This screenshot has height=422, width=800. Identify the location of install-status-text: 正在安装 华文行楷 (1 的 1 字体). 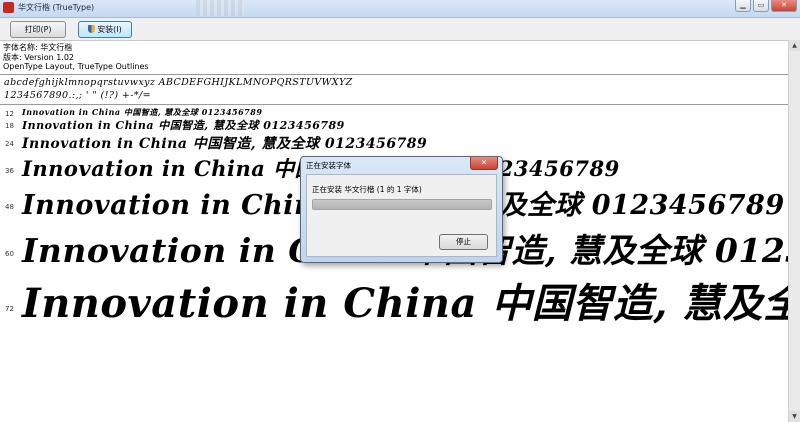
(367, 189).